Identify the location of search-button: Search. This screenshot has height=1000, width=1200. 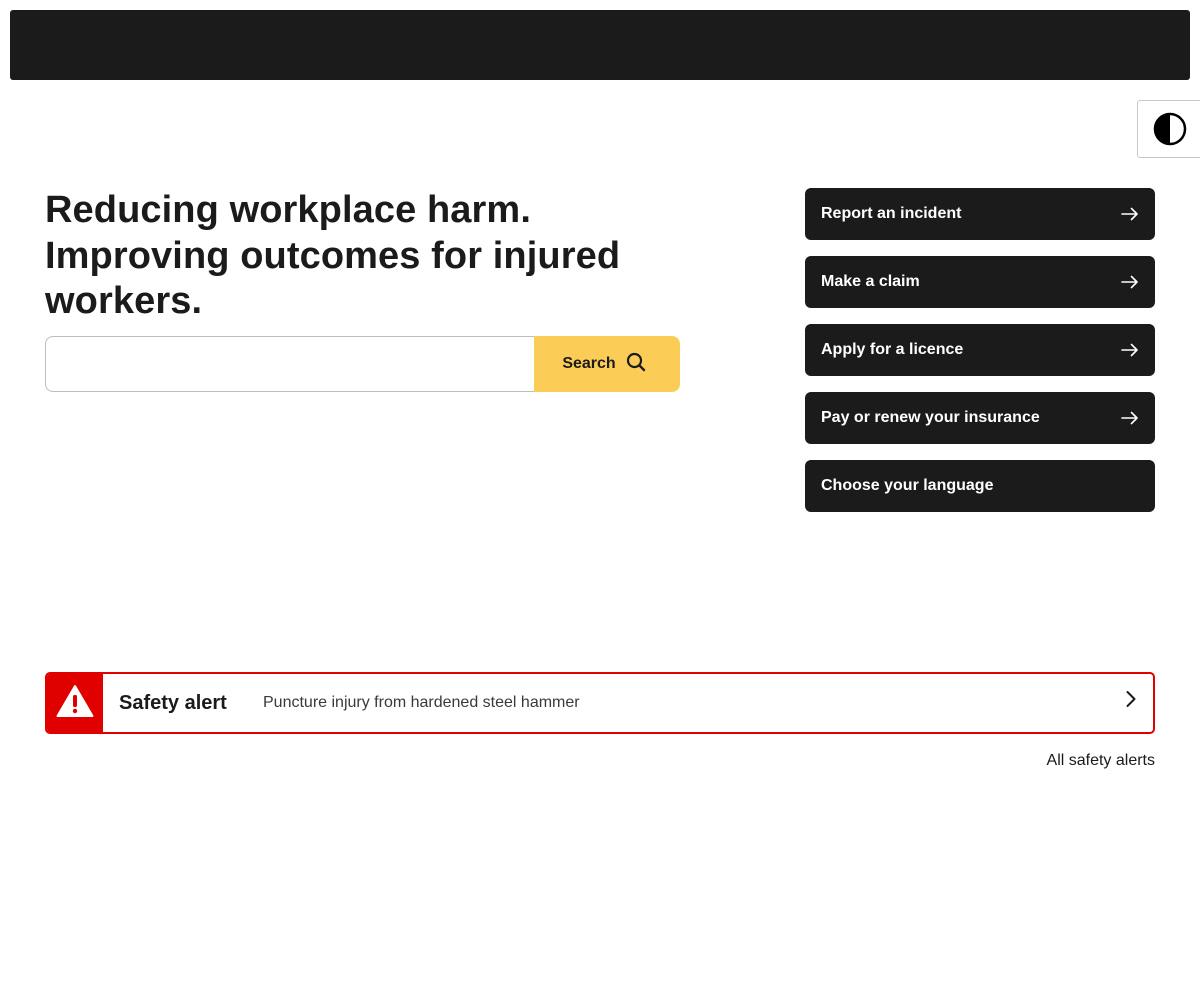
(607, 364).